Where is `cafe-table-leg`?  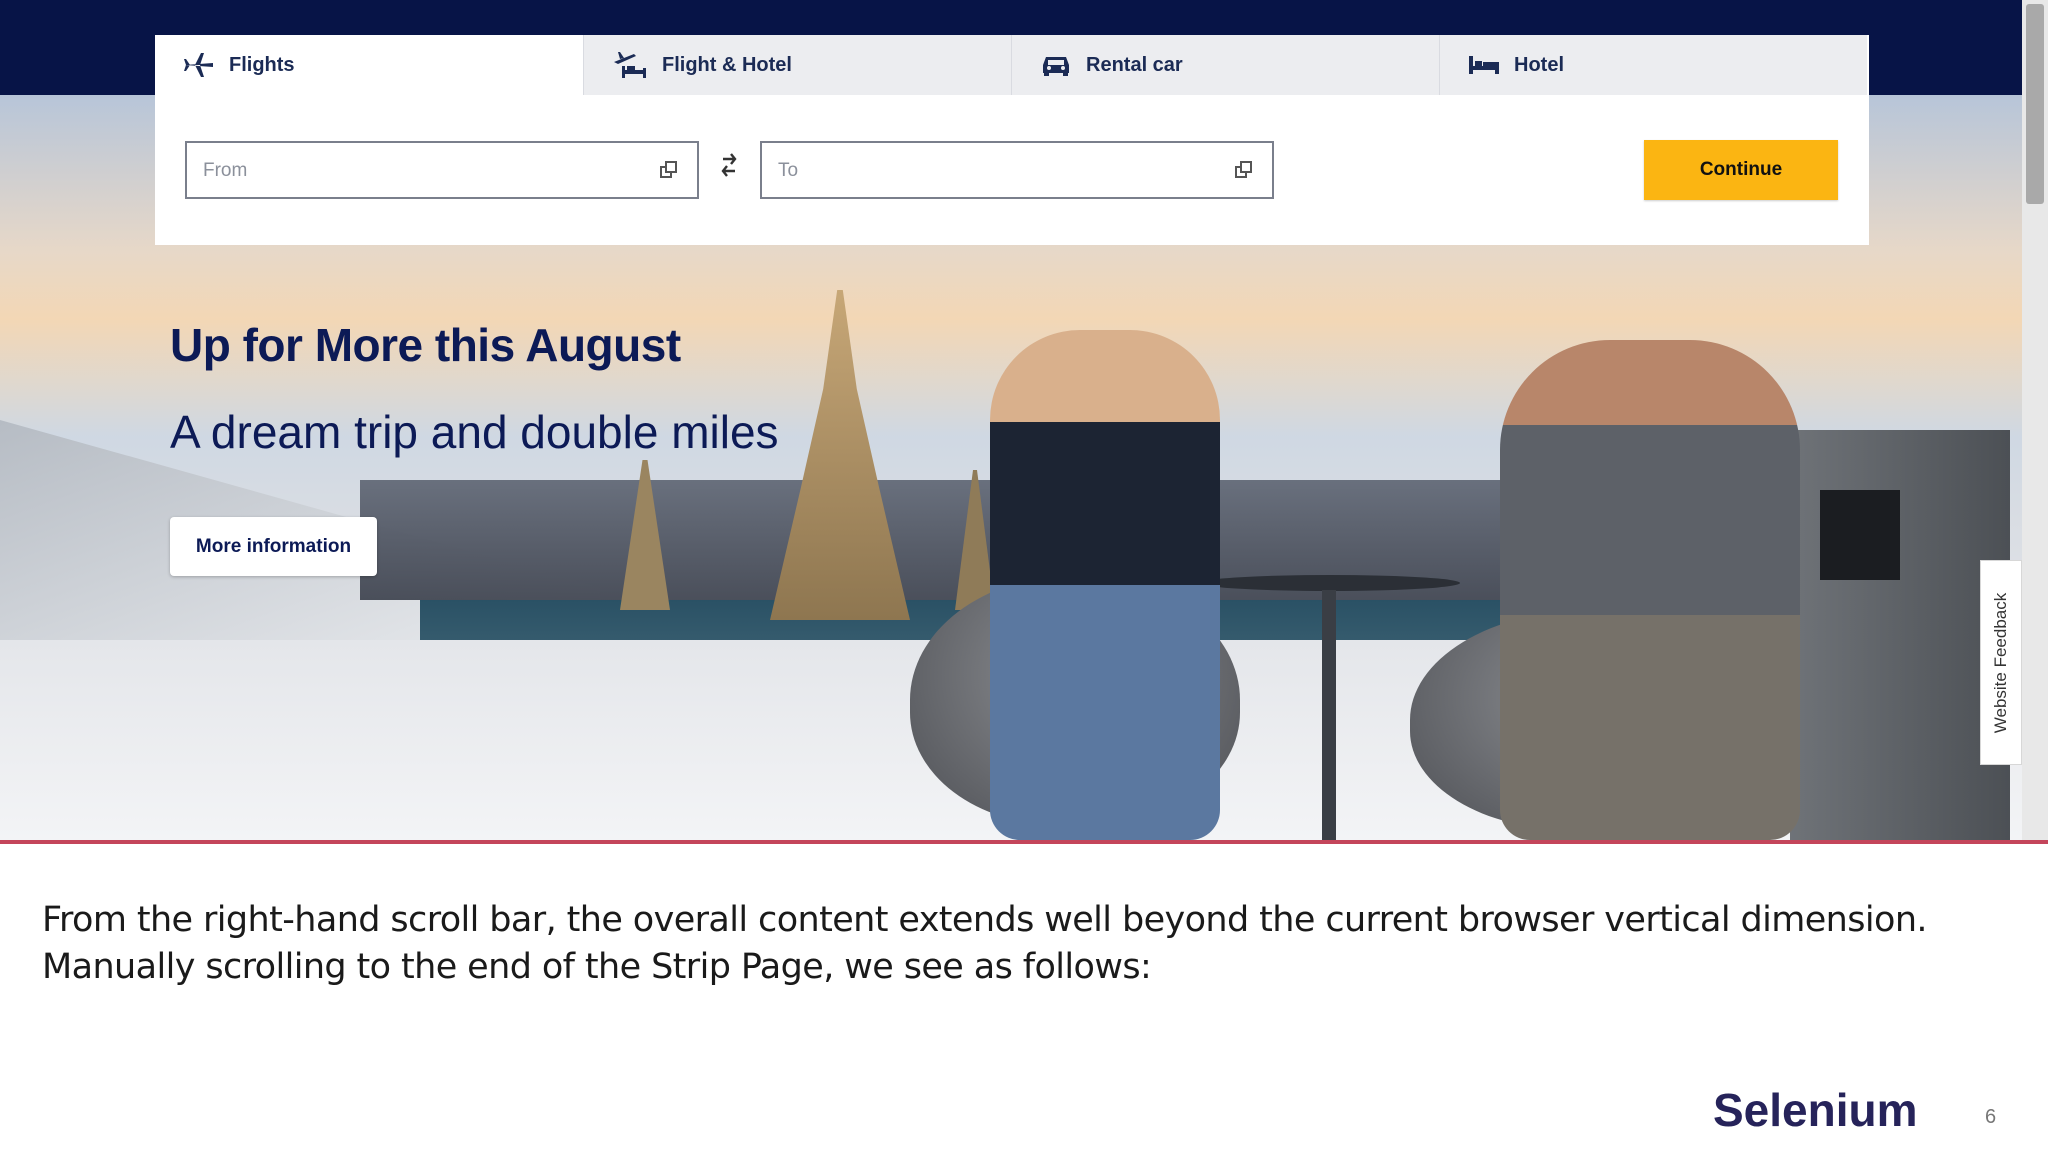 cafe-table-leg is located at coordinates (1329, 715).